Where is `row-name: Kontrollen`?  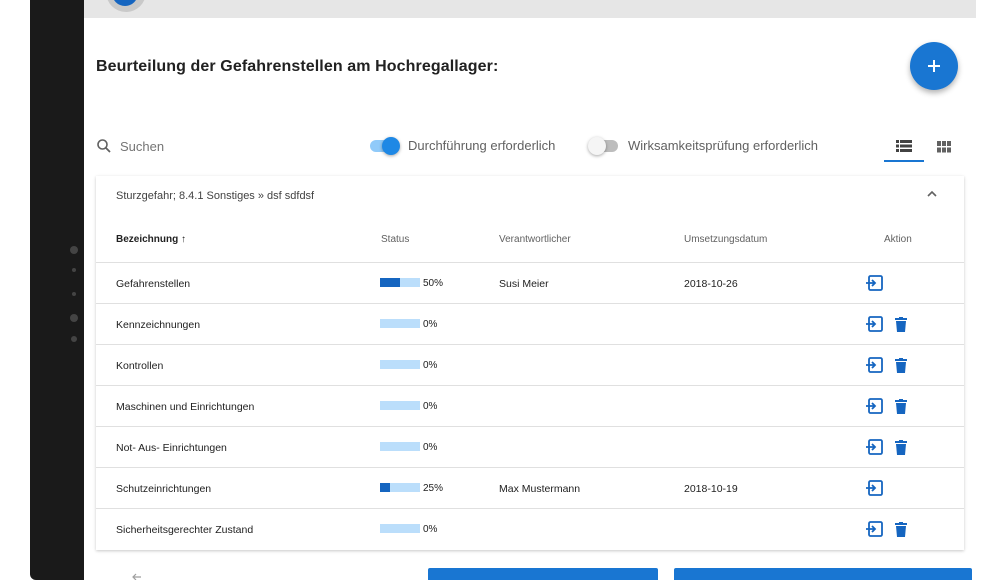 row-name: Kontrollen is located at coordinates (140, 366).